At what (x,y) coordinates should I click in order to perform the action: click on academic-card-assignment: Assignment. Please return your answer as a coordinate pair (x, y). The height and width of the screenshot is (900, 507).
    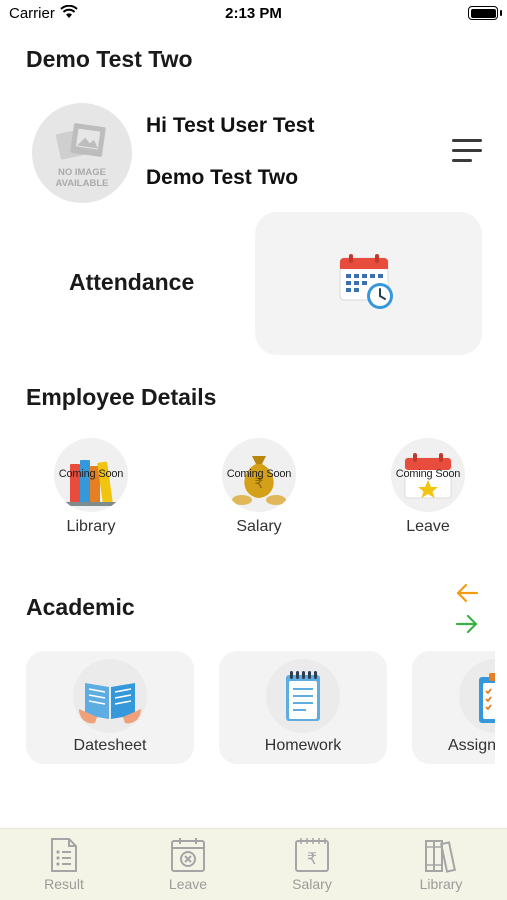
    Looking at the image, I should click on (453, 707).